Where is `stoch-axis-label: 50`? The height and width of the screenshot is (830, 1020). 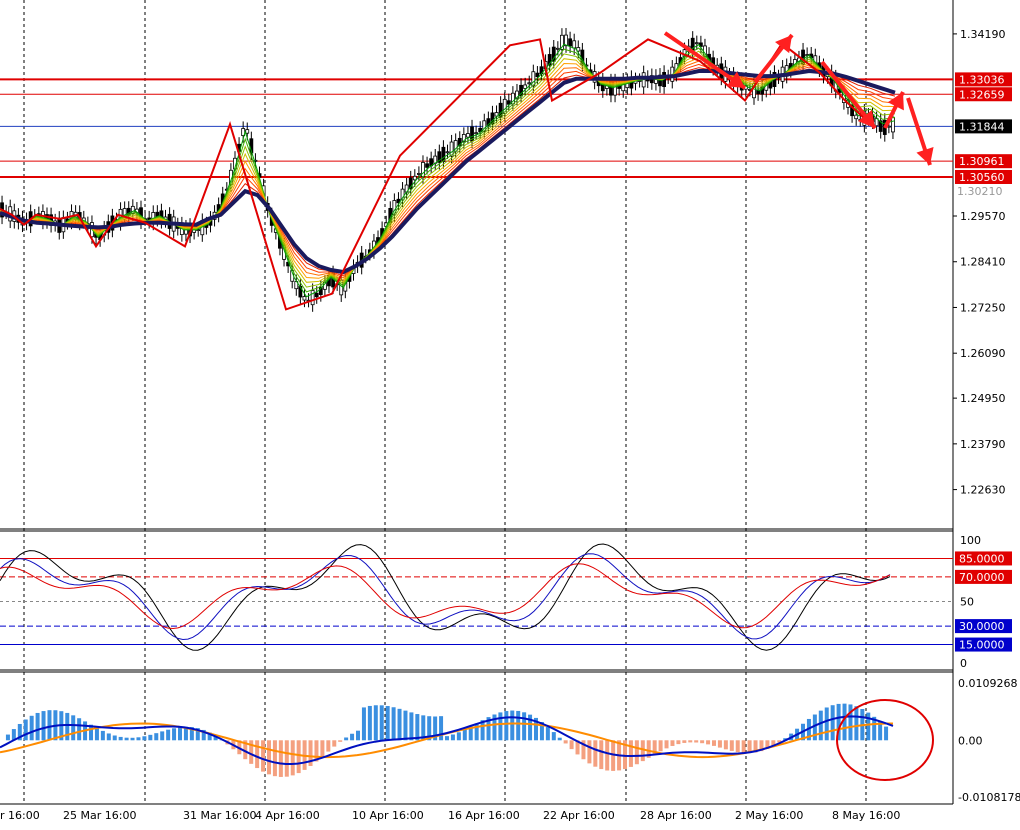 stoch-axis-label: 50 is located at coordinates (967, 602).